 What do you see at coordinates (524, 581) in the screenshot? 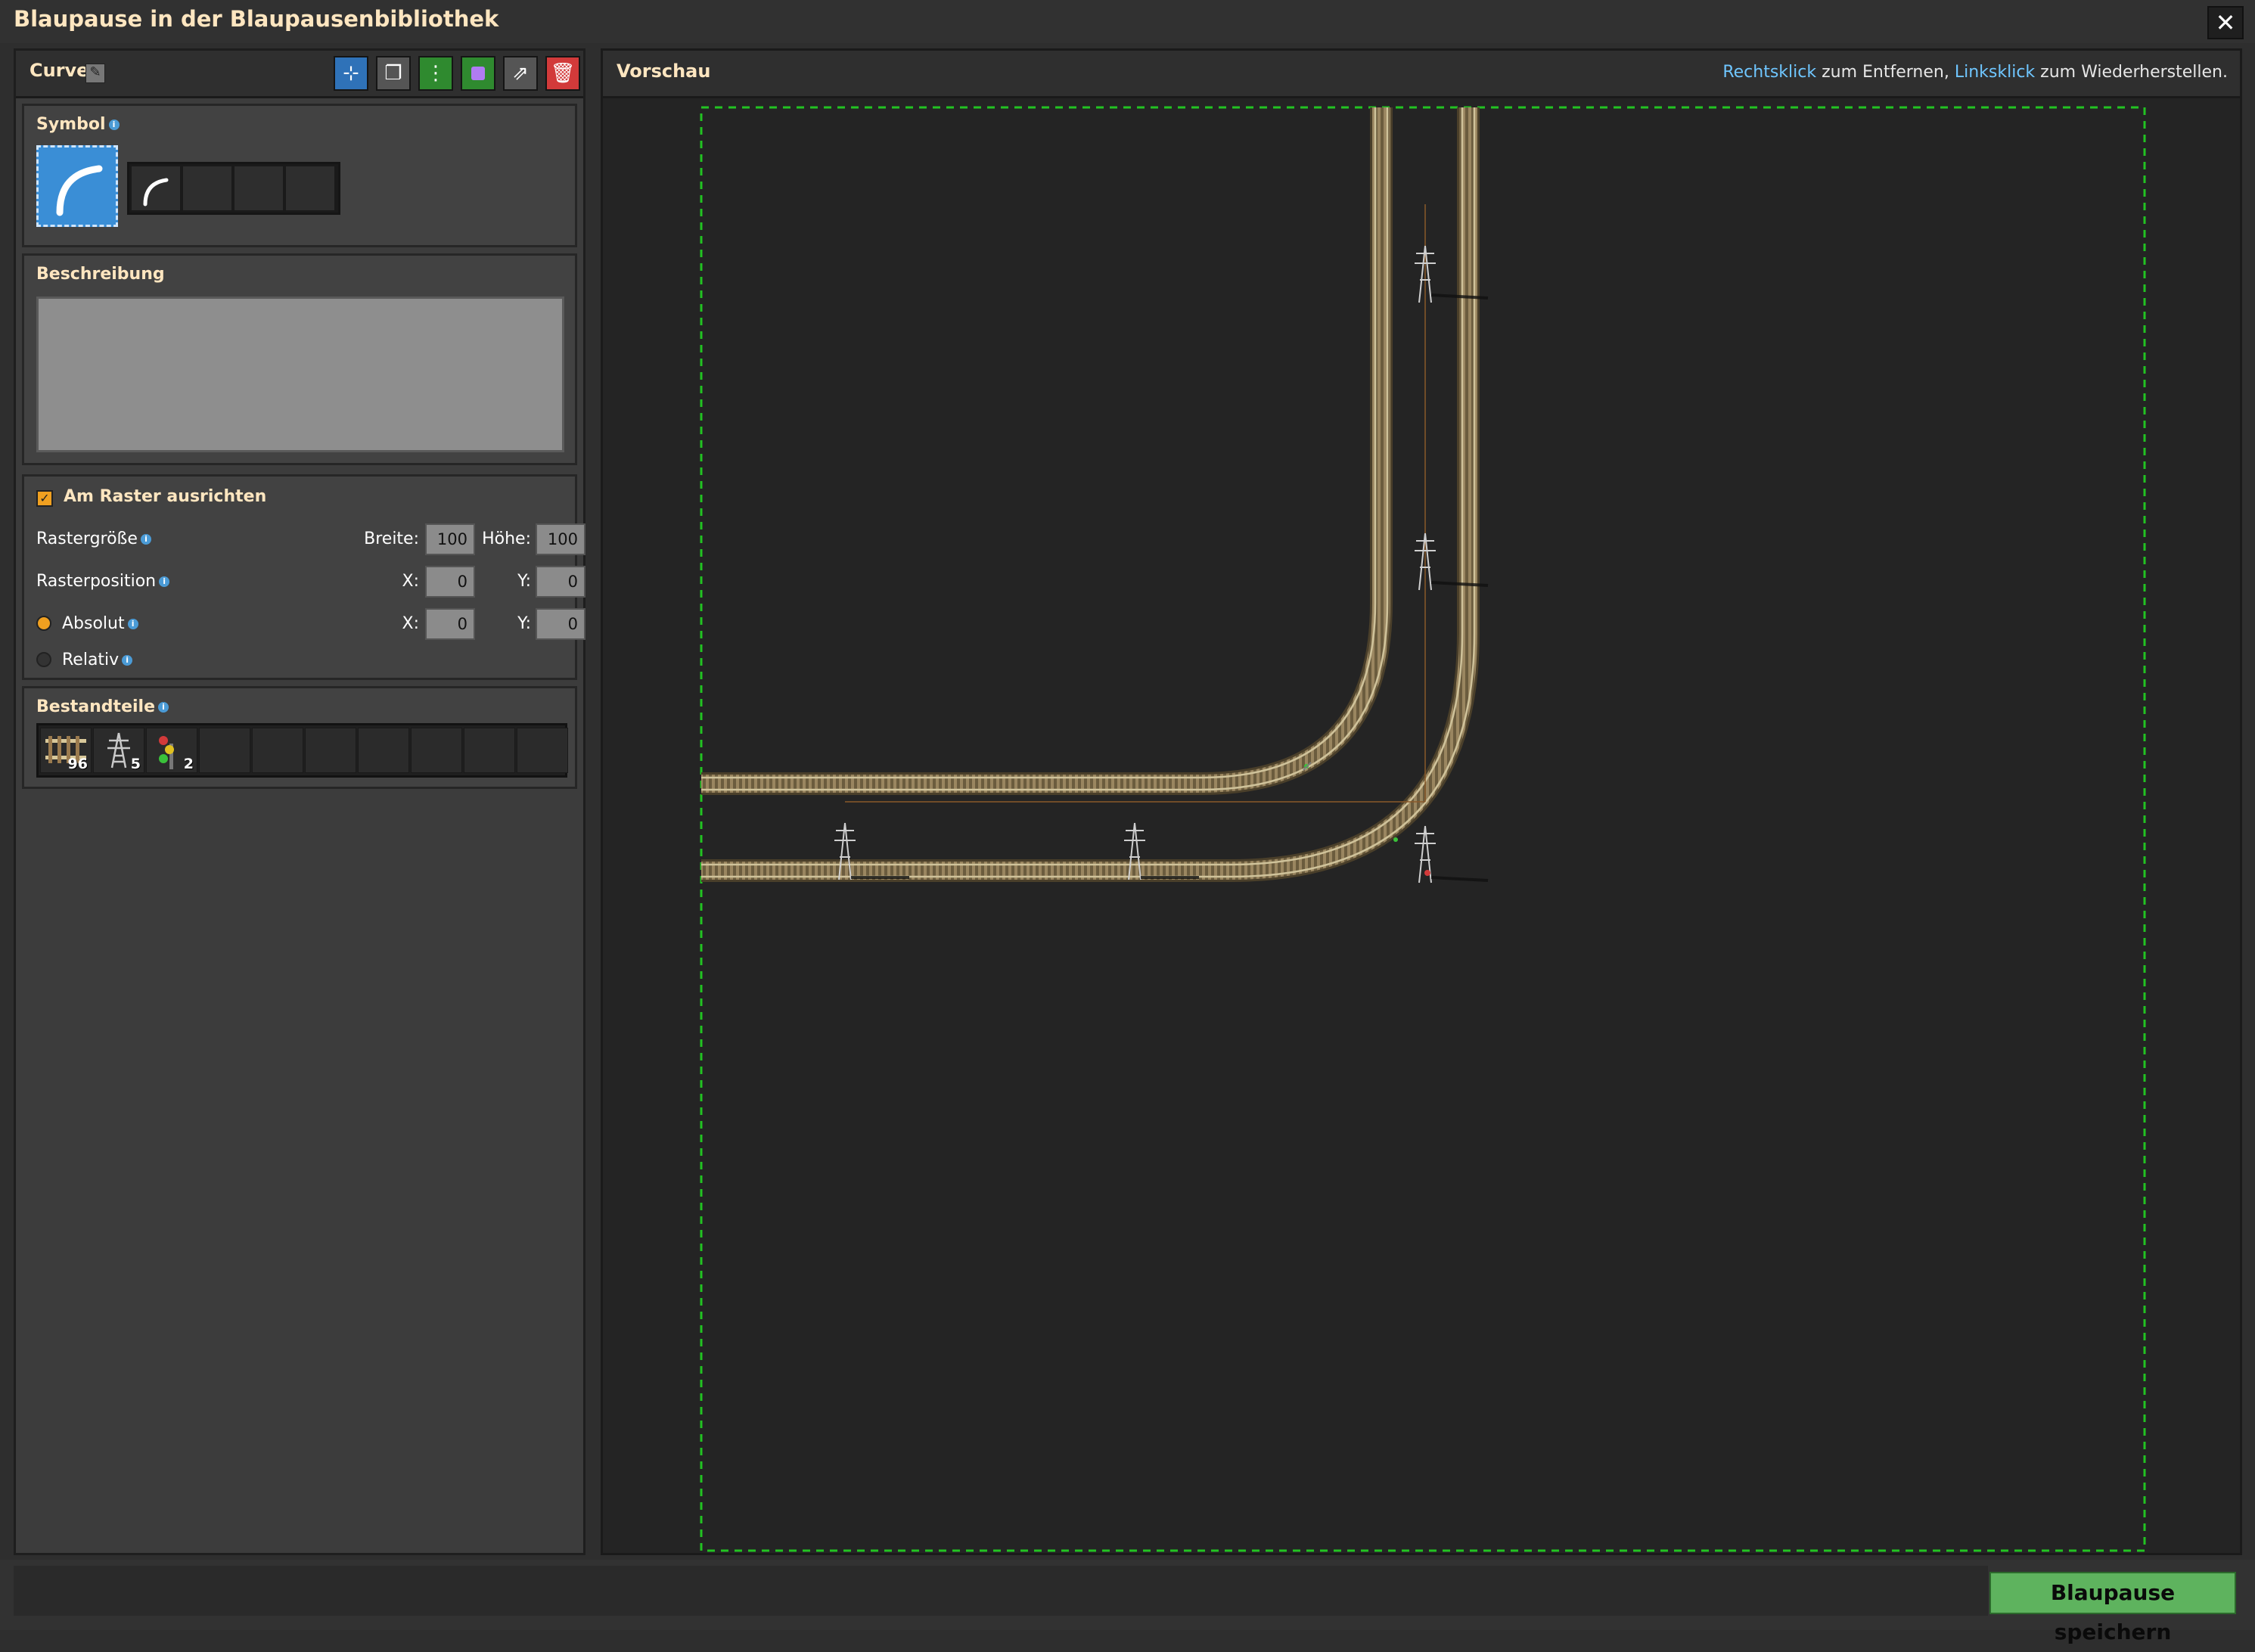
I see `pos-y-label: Y:` at bounding box center [524, 581].